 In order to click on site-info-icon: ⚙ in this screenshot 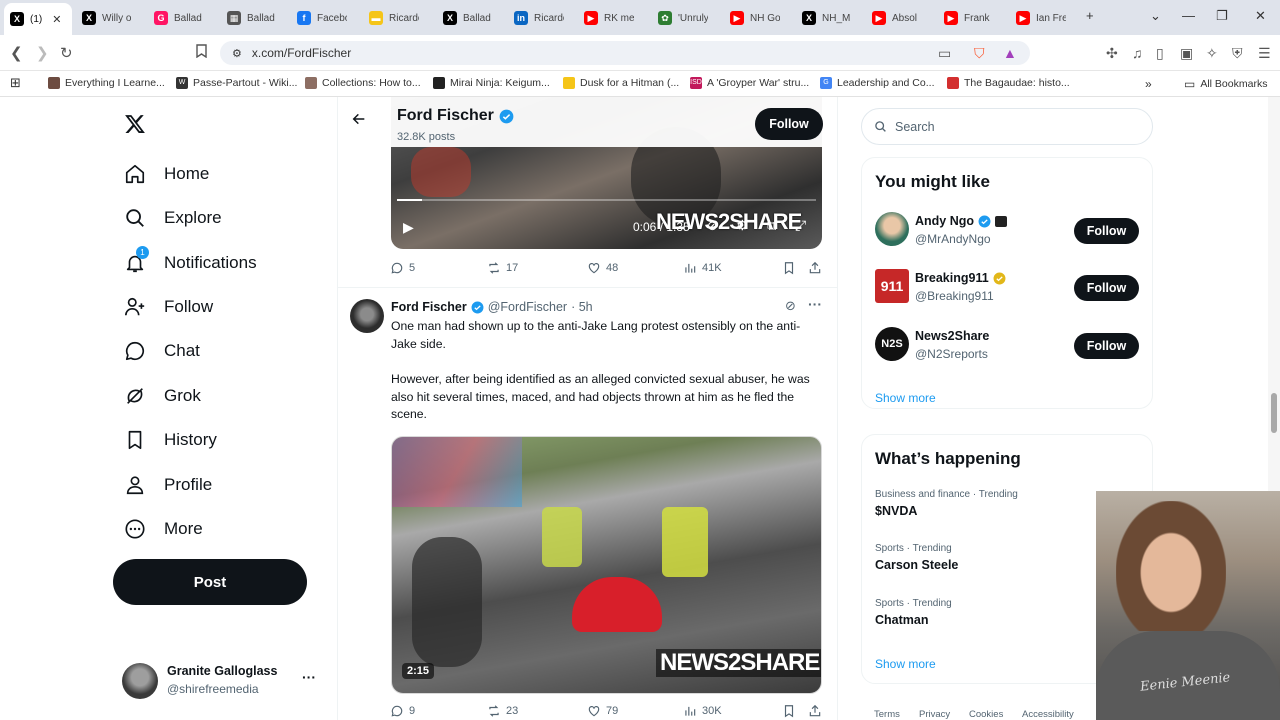, I will do `click(237, 53)`.